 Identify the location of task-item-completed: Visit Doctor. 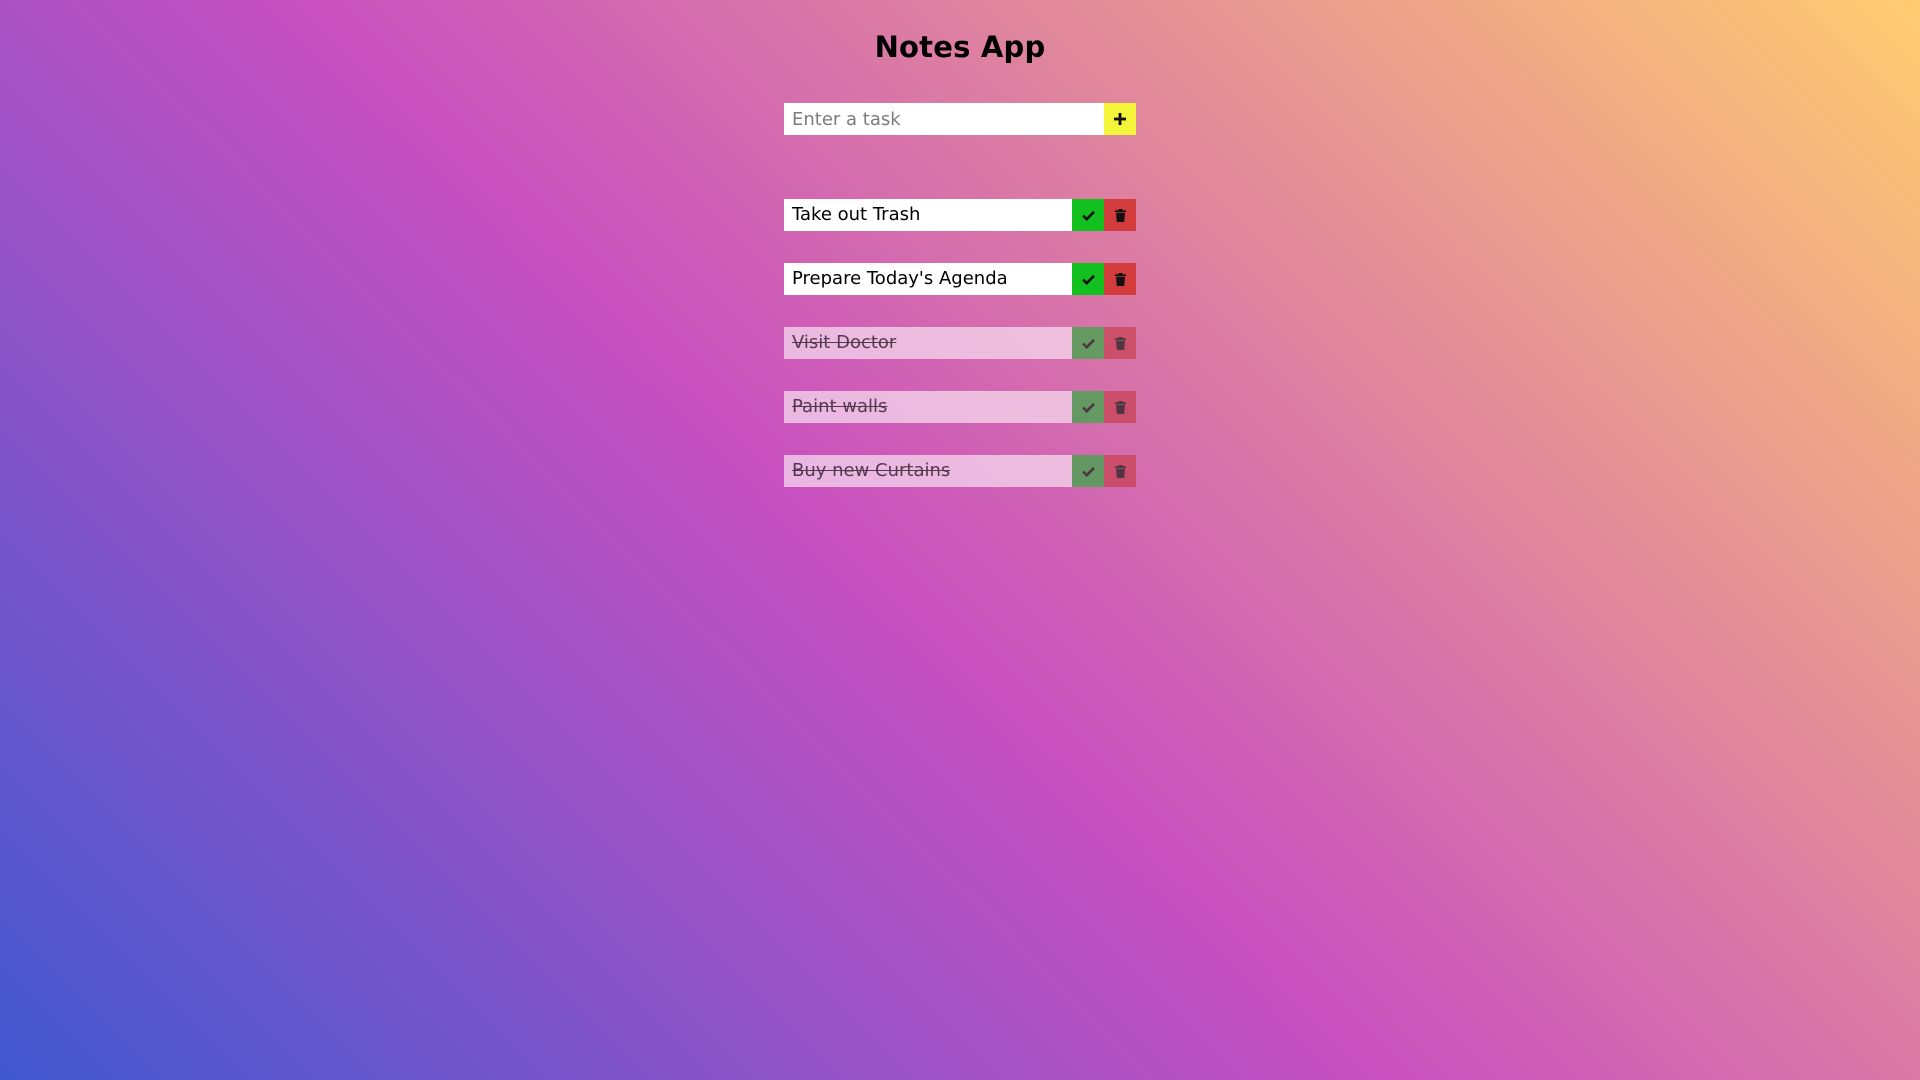
(960, 343).